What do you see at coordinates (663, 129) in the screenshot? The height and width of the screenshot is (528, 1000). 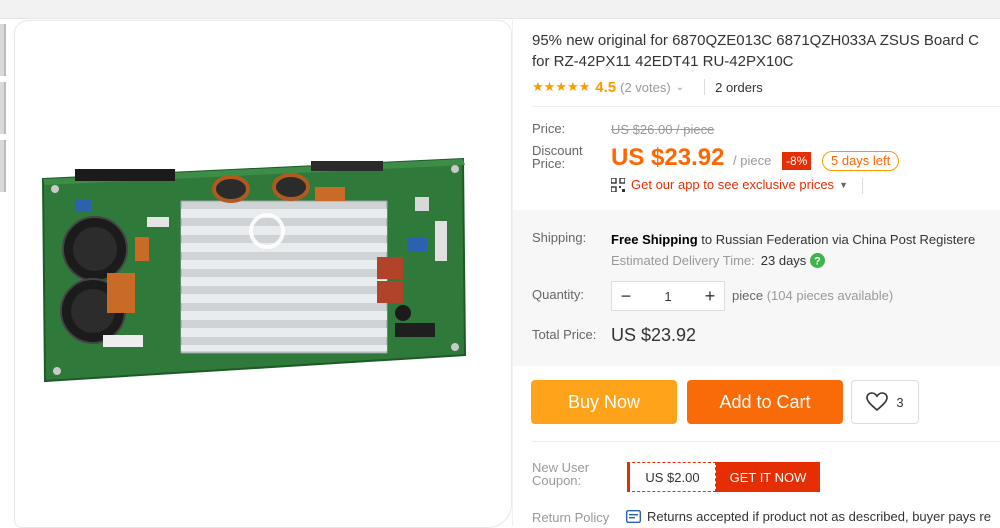 I see `original-price: US $26.00 / piece` at bounding box center [663, 129].